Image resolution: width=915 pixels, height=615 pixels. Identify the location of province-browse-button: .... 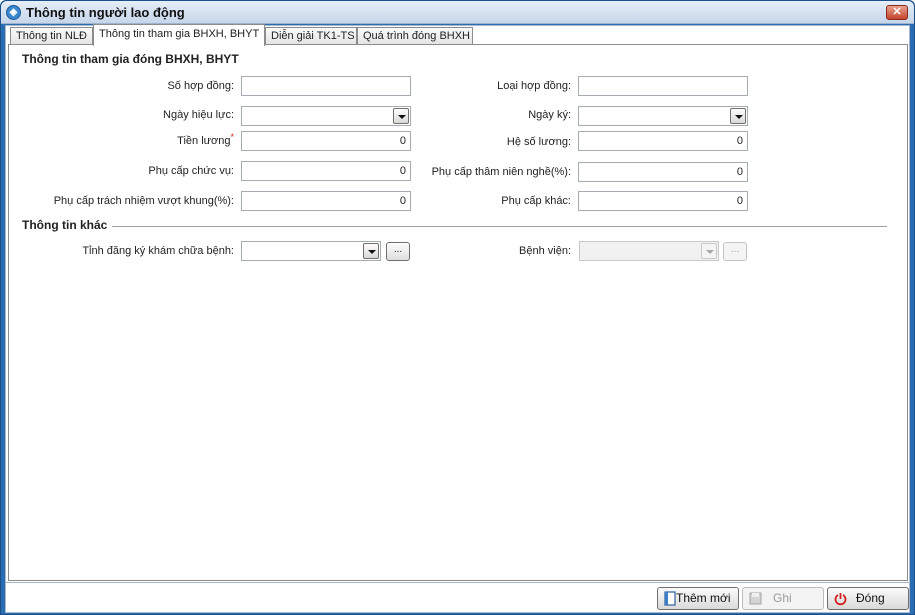
(398, 251).